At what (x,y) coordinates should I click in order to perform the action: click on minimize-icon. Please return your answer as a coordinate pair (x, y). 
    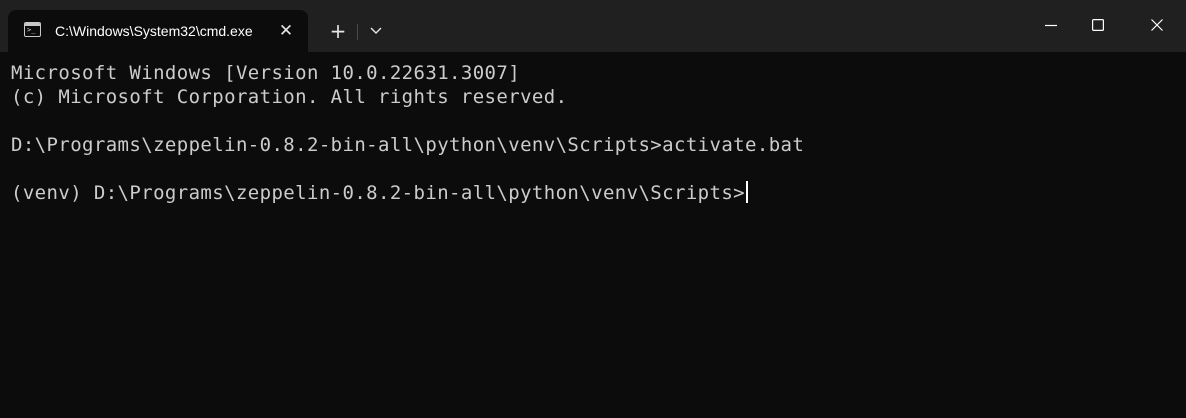
    Looking at the image, I should click on (1051, 25).